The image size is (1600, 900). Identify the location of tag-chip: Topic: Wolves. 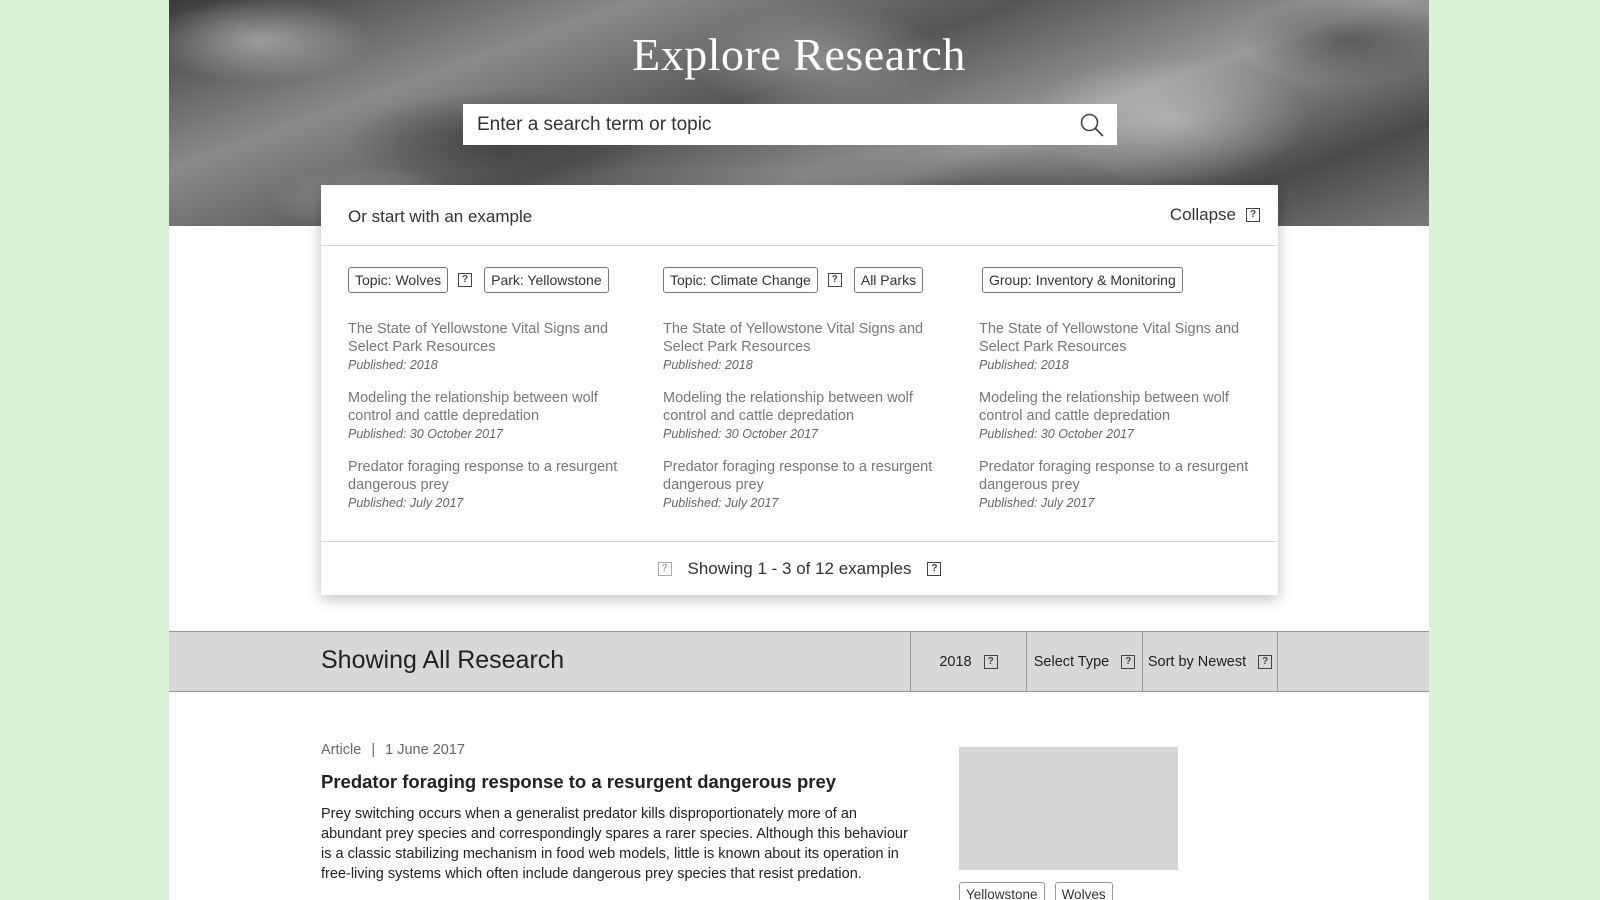
(398, 280).